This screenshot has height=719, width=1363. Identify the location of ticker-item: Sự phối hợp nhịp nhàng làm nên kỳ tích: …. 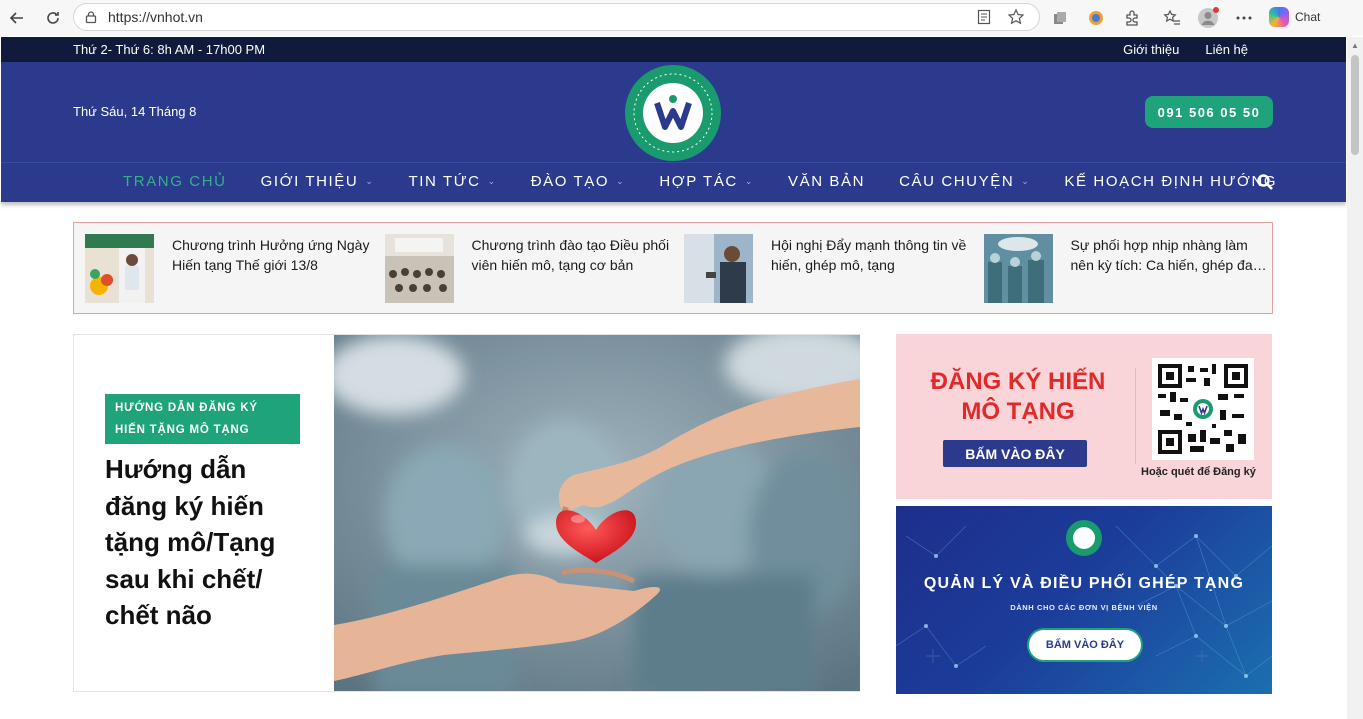
(1123, 268).